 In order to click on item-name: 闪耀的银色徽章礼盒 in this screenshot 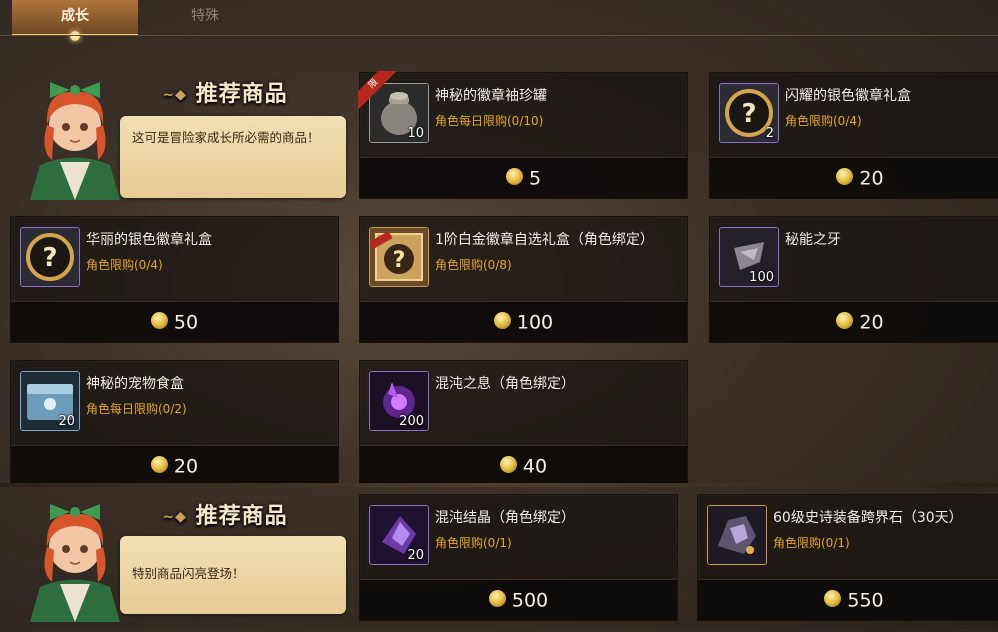, I will do `click(848, 96)`.